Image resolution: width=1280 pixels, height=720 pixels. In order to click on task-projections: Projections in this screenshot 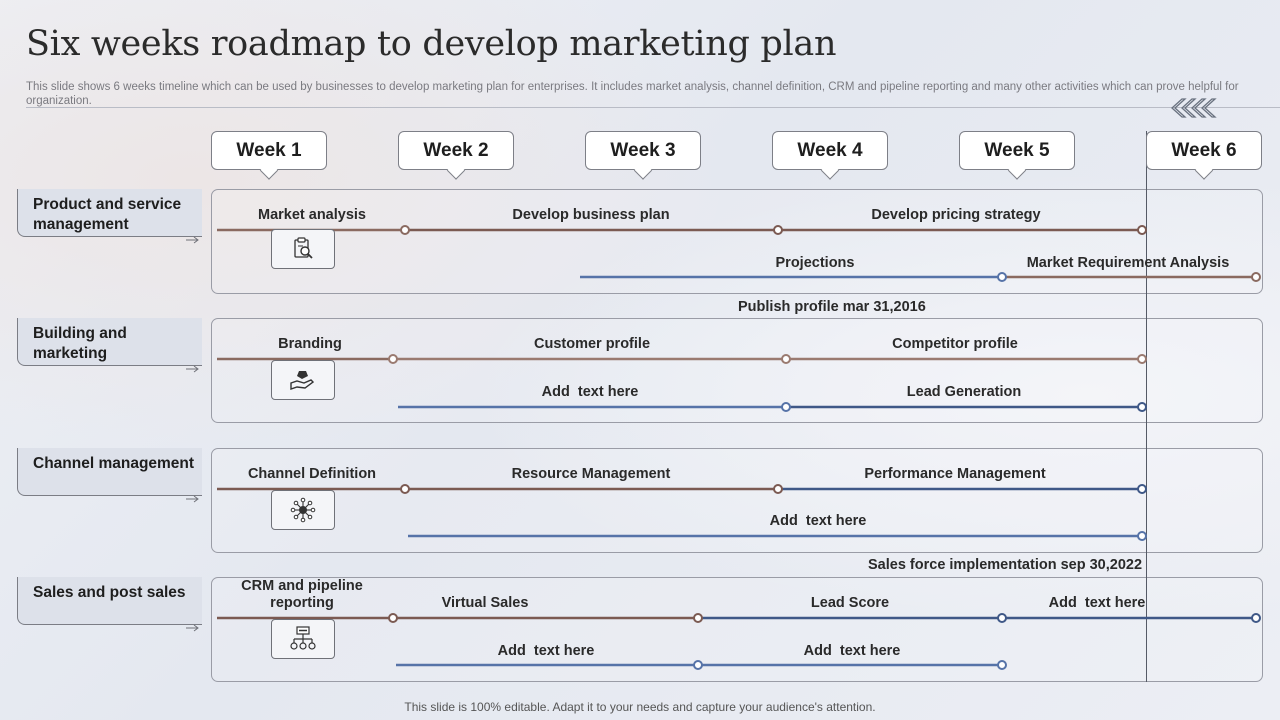, I will do `click(815, 263)`.